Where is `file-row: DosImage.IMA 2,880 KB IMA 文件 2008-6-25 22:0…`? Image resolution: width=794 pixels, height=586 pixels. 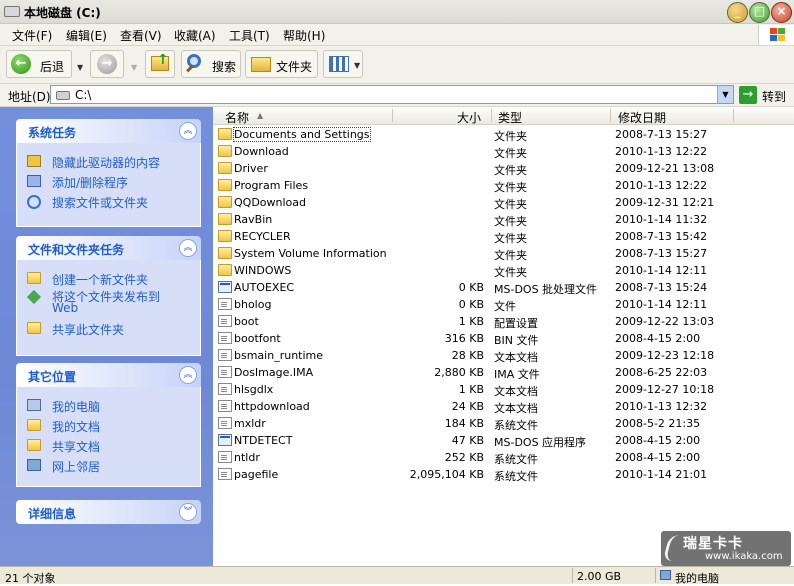
file-row: DosImage.IMA 2,880 KB IMA 文件 2008-6-25 22:0… is located at coordinates (503, 372).